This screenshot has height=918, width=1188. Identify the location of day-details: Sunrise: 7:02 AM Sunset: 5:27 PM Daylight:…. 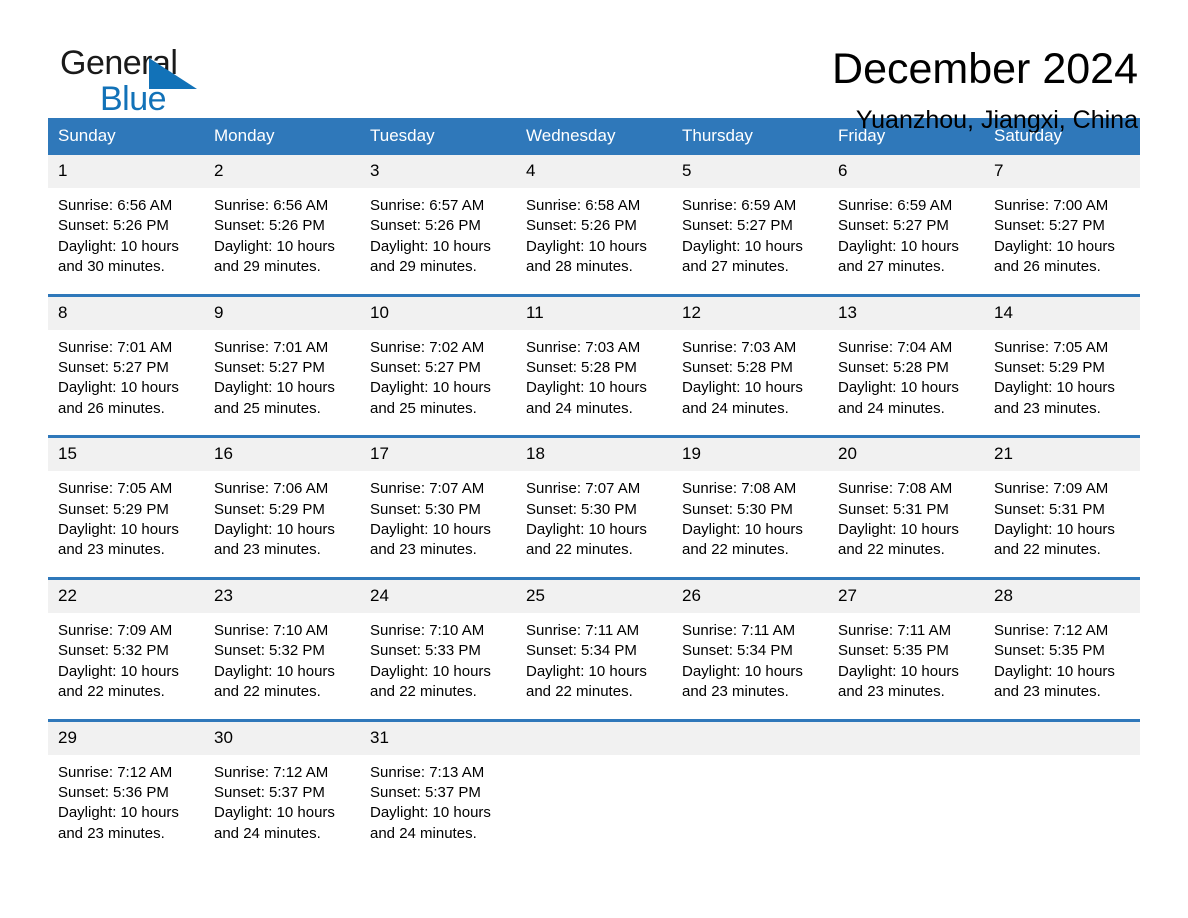
(438, 383).